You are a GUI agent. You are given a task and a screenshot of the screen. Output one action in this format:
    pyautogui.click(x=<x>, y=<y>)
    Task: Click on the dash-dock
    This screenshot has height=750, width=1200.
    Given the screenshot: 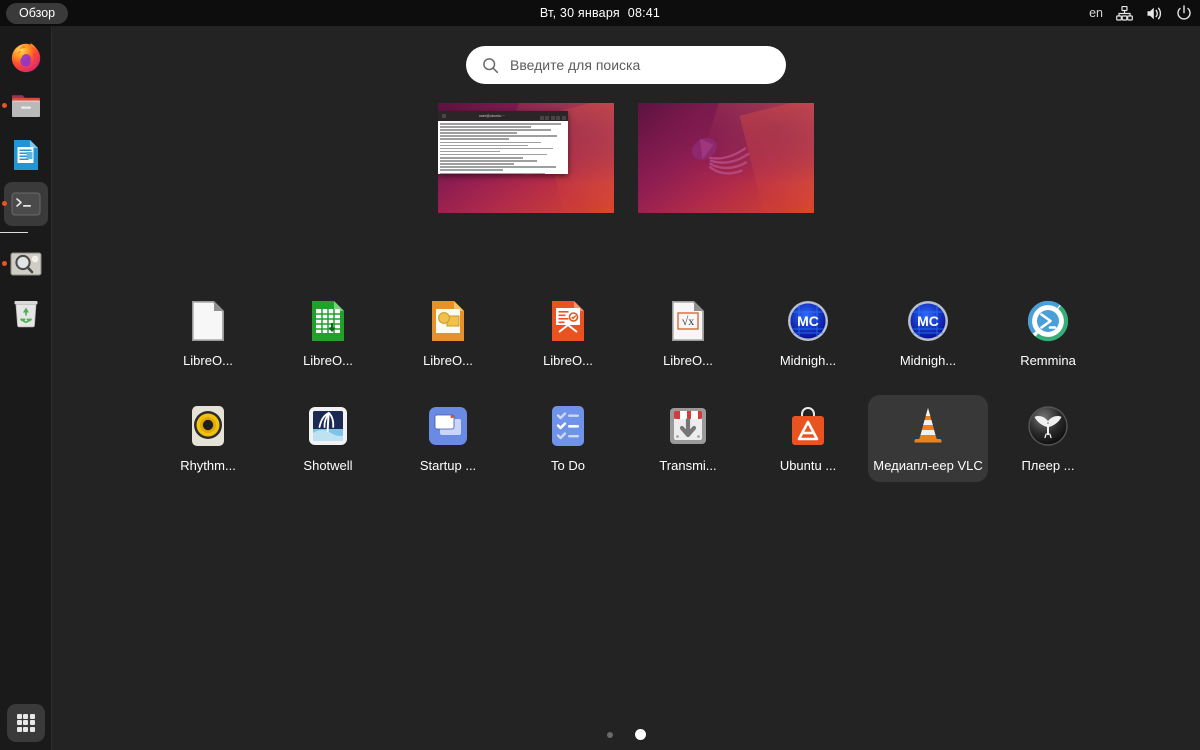 What is the action you would take?
    pyautogui.click(x=26, y=388)
    